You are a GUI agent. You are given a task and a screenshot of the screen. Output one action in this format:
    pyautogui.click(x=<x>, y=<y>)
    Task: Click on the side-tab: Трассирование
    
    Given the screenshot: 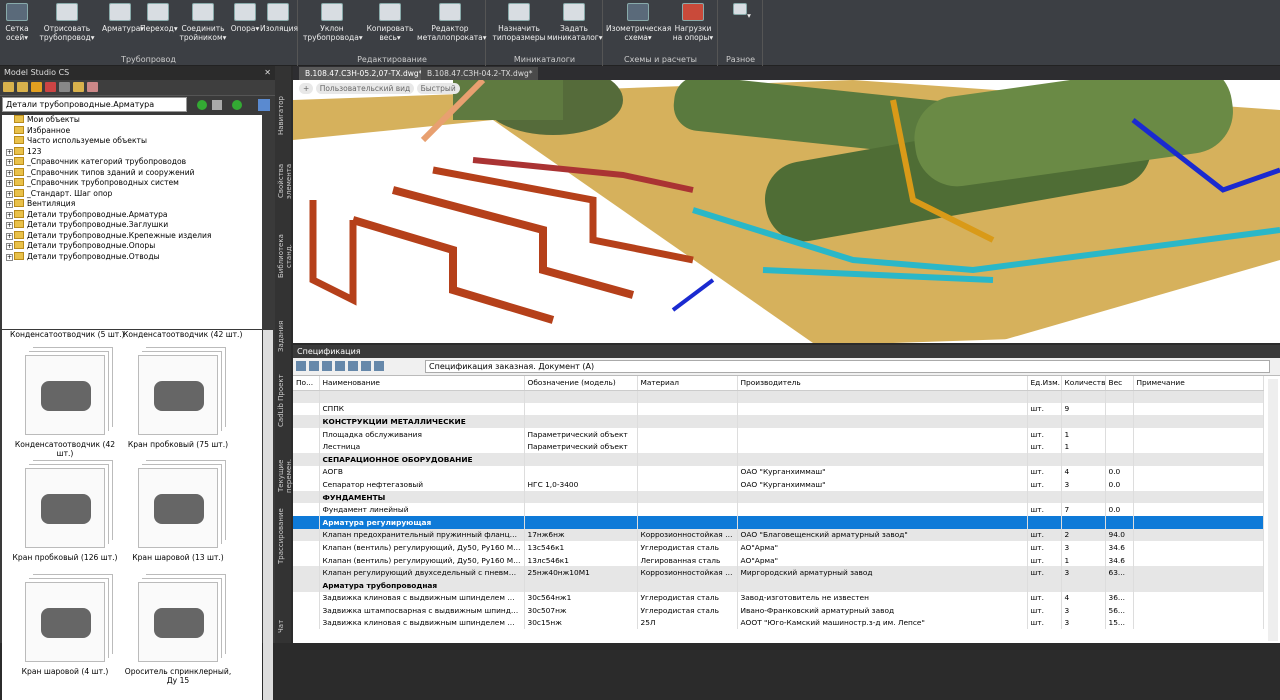 What is the action you would take?
    pyautogui.click(x=283, y=536)
    